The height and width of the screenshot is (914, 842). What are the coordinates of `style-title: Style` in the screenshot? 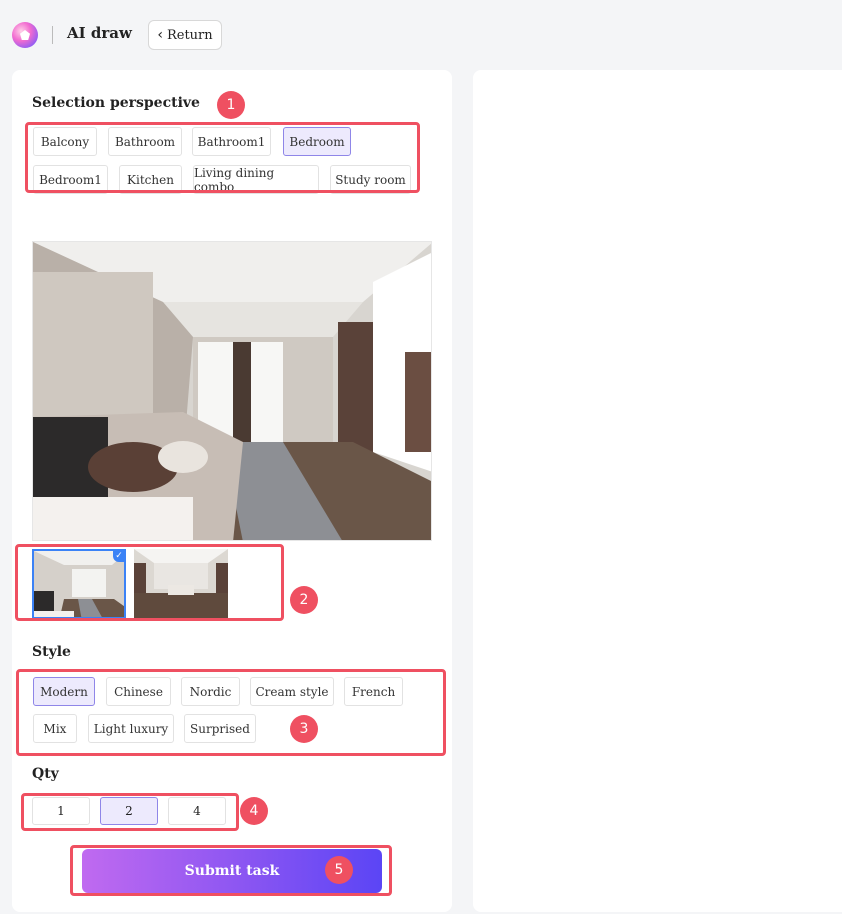 It's located at (51, 652).